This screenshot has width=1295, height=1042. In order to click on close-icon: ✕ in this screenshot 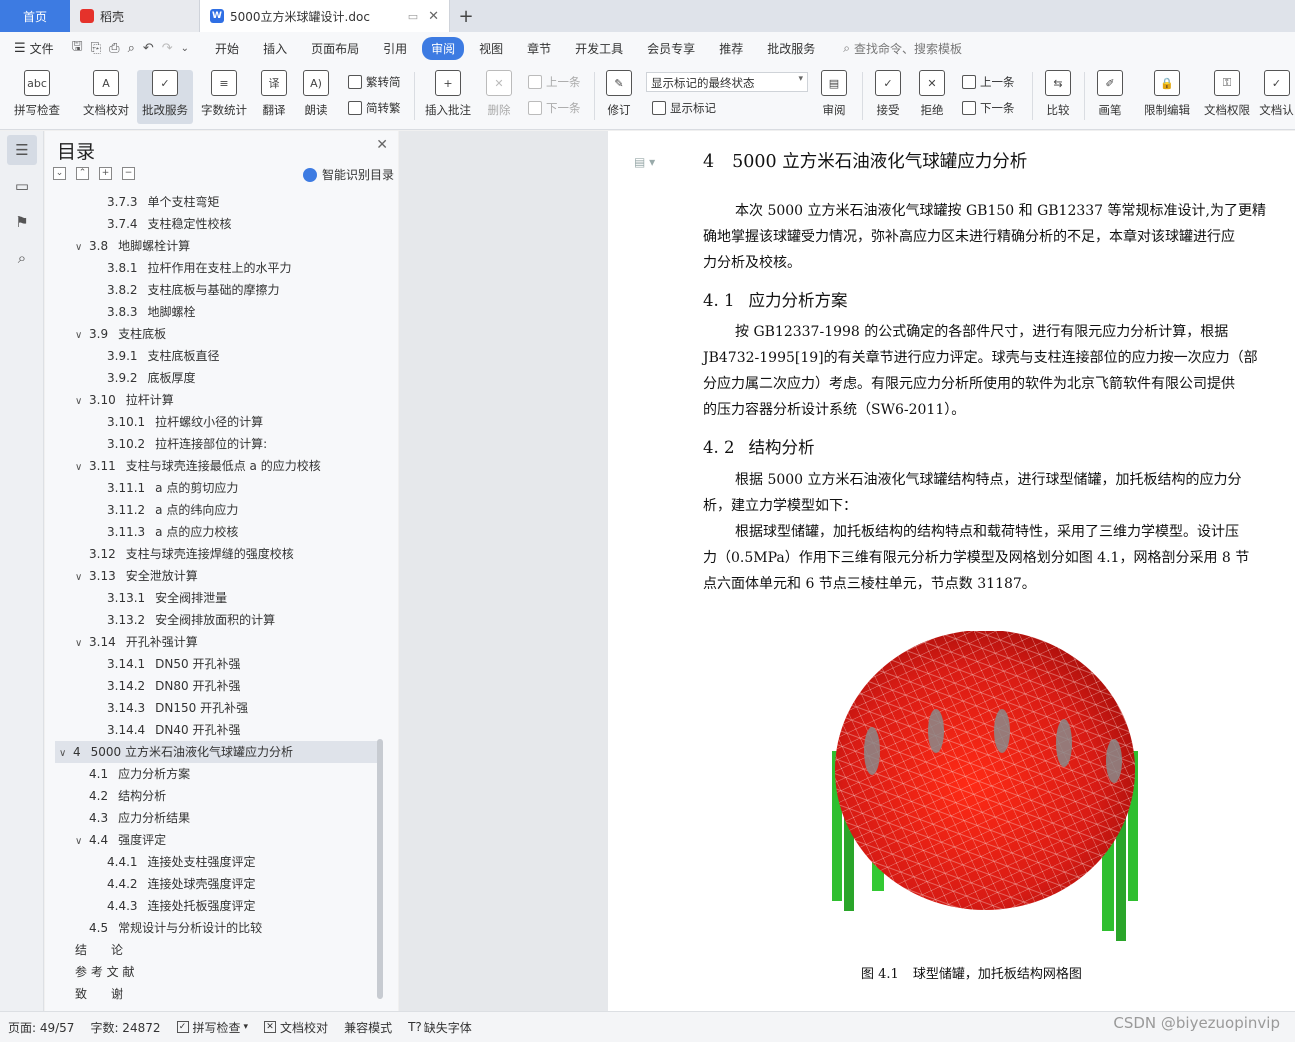, I will do `click(382, 145)`.